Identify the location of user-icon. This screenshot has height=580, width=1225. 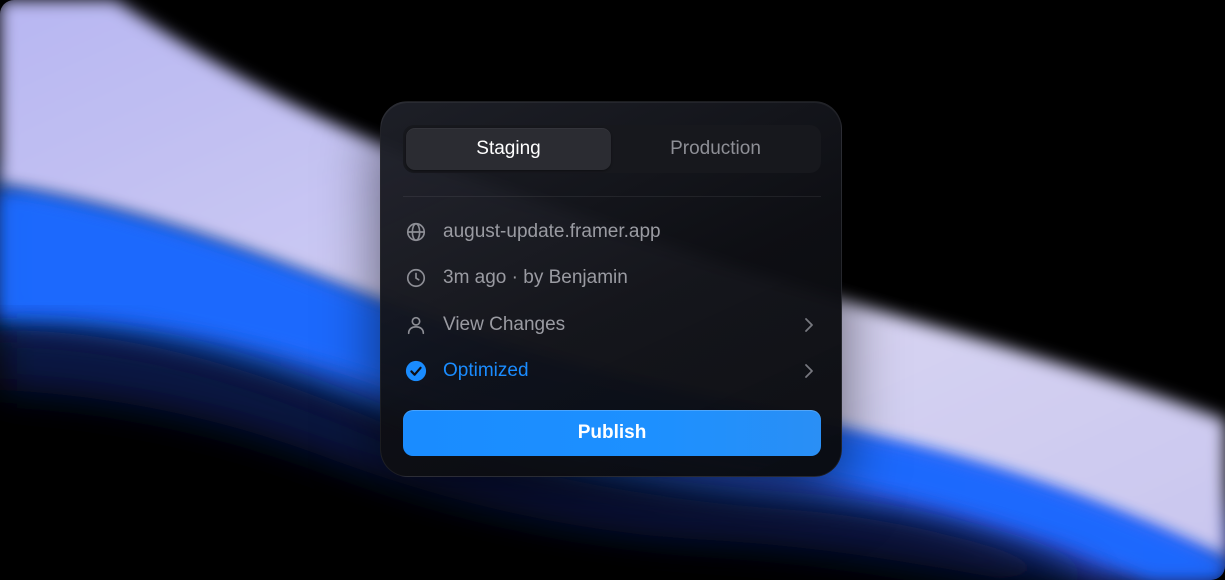
(416, 325).